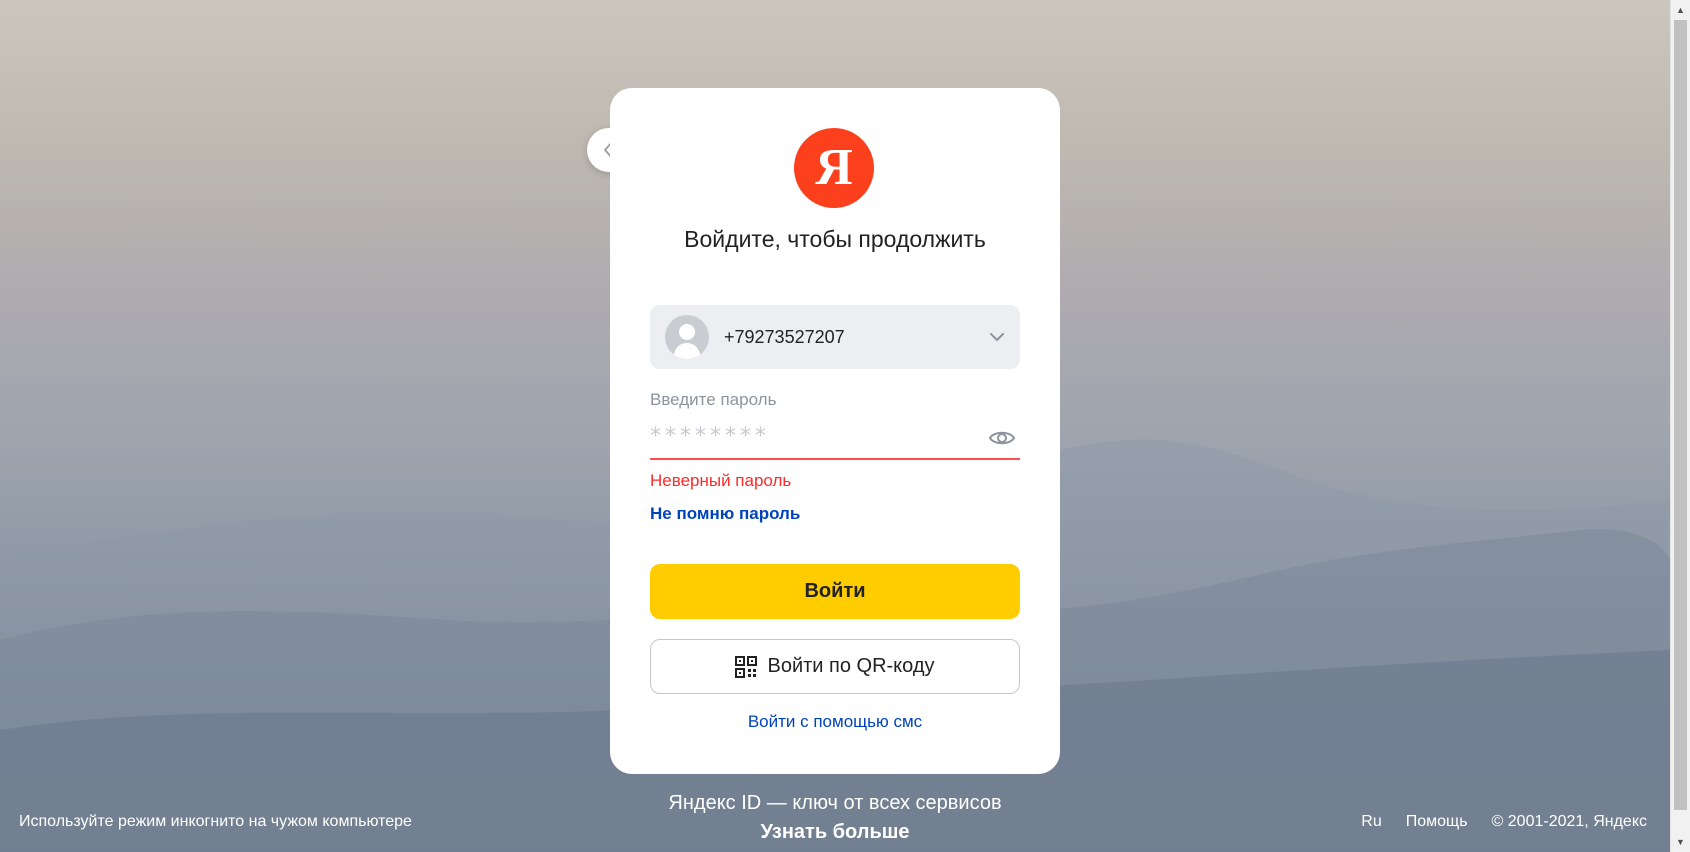 This screenshot has height=852, width=1690. I want to click on account-selector: +79273527207, so click(835, 337).